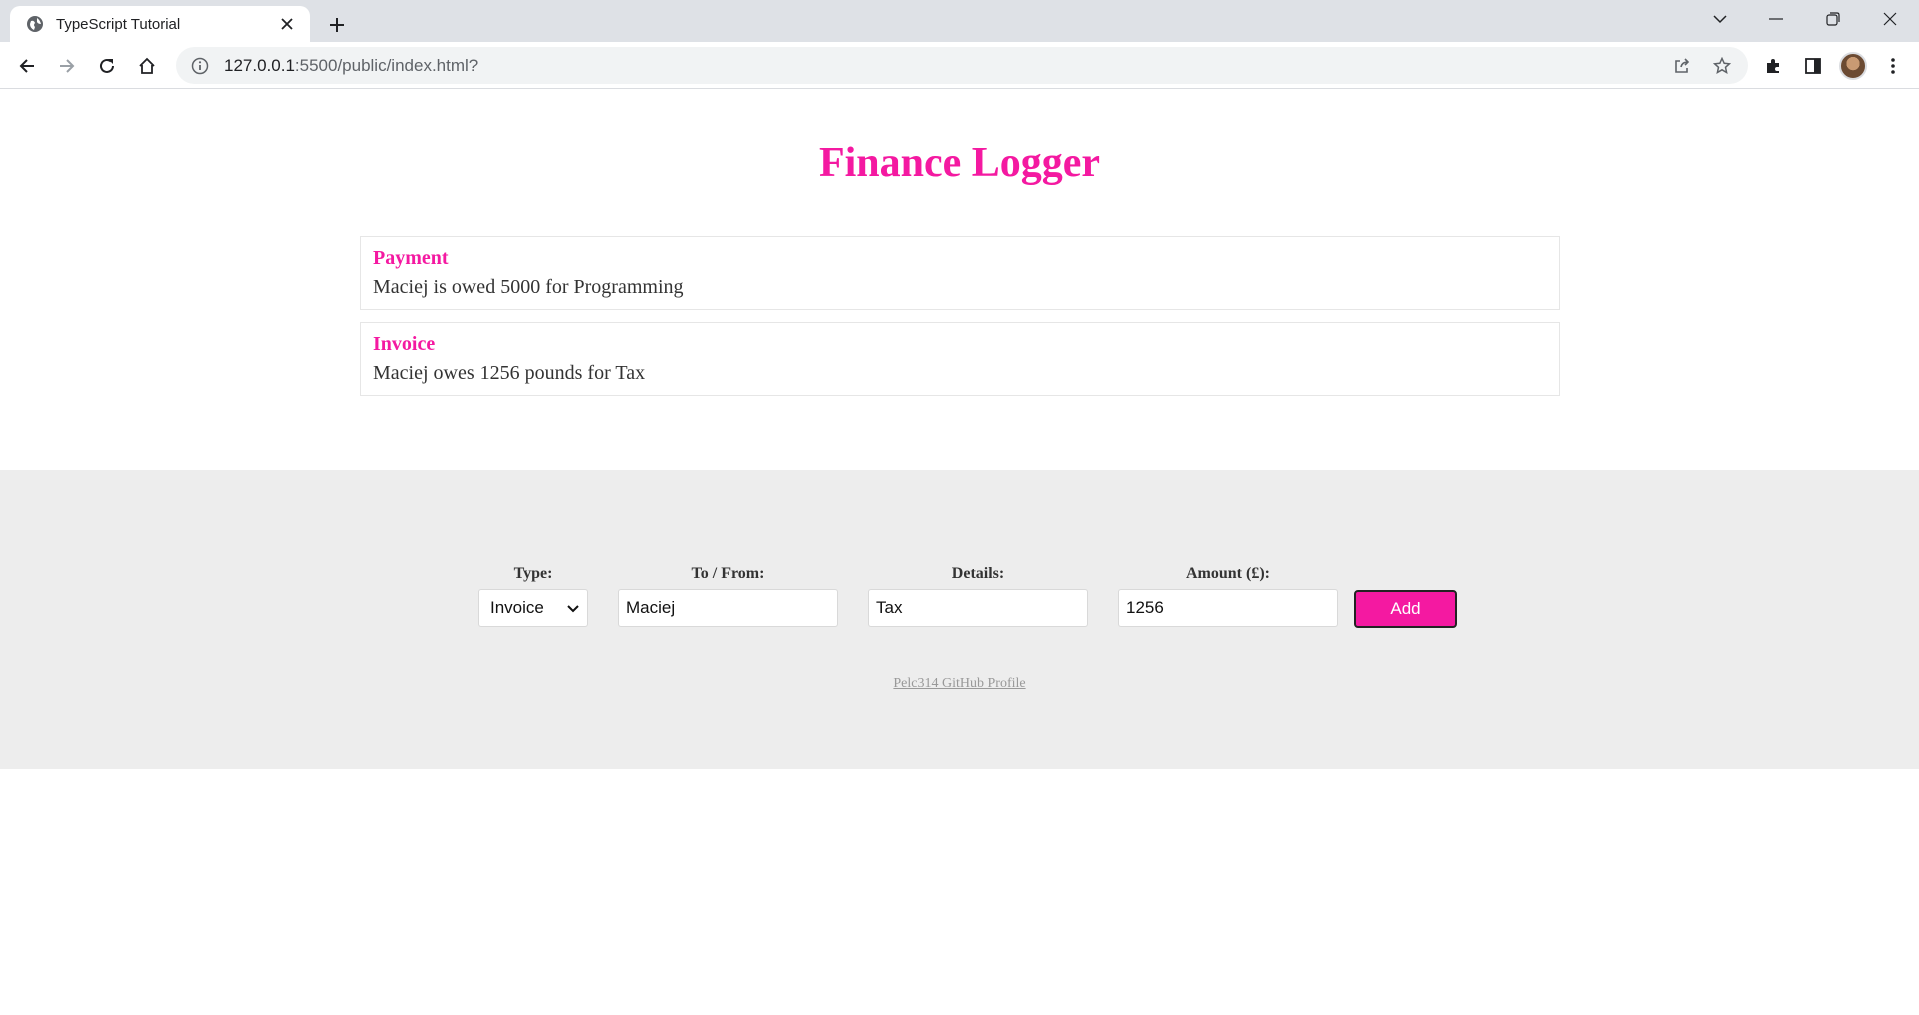 The width and height of the screenshot is (1919, 1015). What do you see at coordinates (1722, 66) in the screenshot?
I see `bookmark-star-icon` at bounding box center [1722, 66].